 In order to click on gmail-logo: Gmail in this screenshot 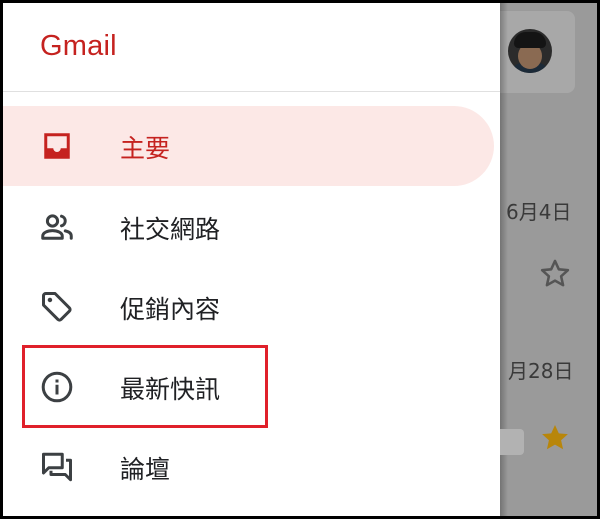, I will do `click(78, 46)`.